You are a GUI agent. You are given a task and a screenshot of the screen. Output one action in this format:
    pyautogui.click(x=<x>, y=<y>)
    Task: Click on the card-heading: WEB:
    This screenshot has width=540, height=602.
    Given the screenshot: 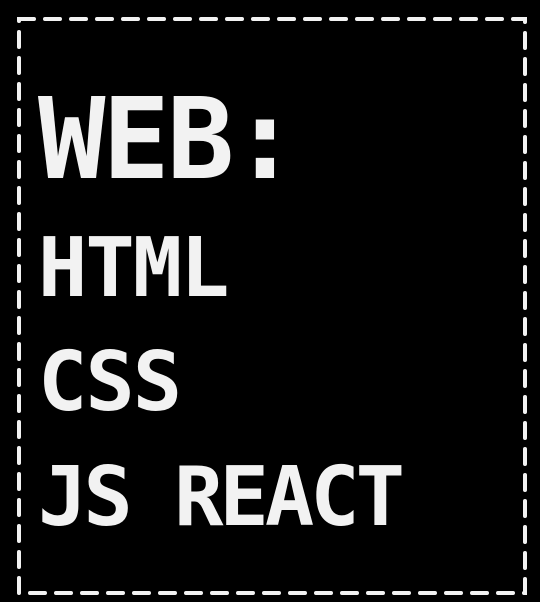 What is the action you would take?
    pyautogui.click(x=168, y=140)
    